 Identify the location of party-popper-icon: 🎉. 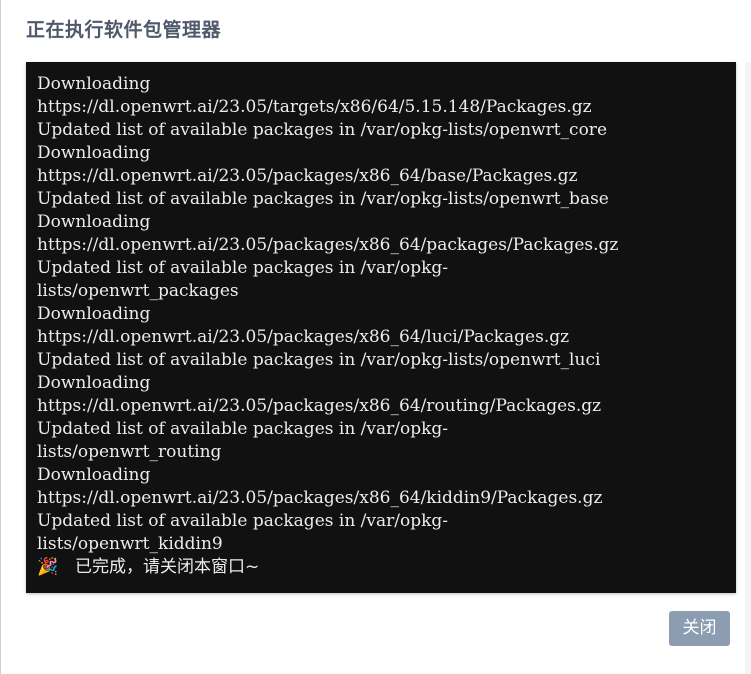
(48, 567).